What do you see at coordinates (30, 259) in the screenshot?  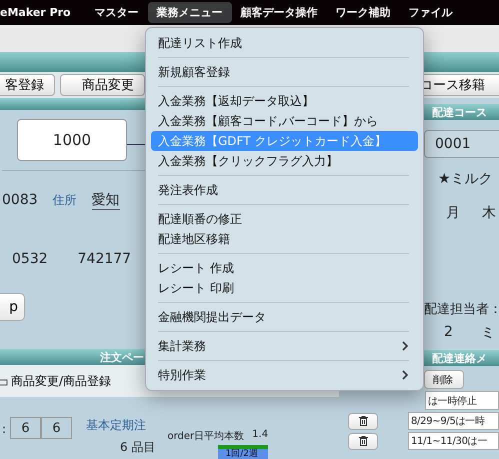 I see `phone-area-code: 0532` at bounding box center [30, 259].